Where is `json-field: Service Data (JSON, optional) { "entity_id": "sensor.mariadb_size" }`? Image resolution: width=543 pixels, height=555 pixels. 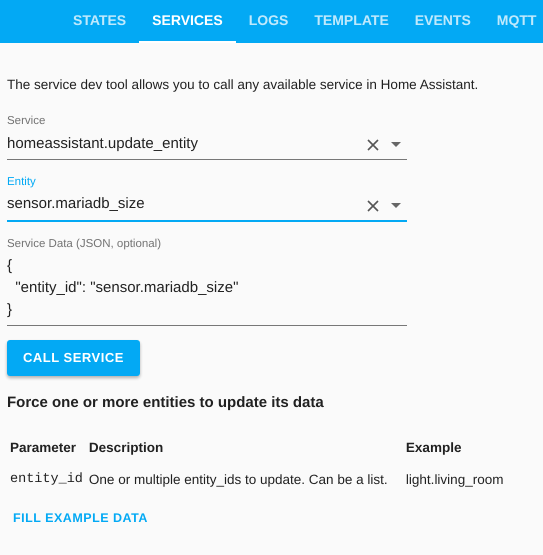
json-field: Service Data (JSON, optional) { "entity_id": "sensor.mariadb_size" } is located at coordinates (207, 281).